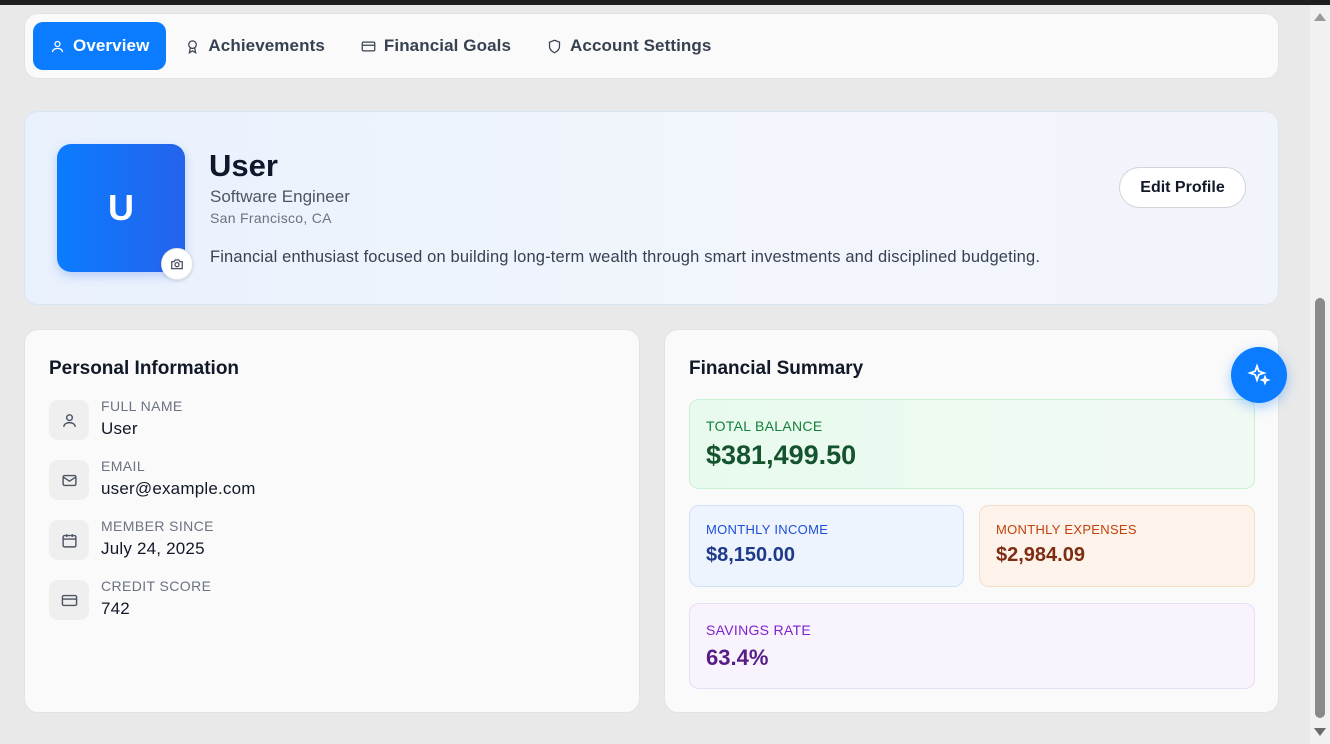 The image size is (1330, 744). What do you see at coordinates (115, 608) in the screenshot?
I see `info-value: 742` at bounding box center [115, 608].